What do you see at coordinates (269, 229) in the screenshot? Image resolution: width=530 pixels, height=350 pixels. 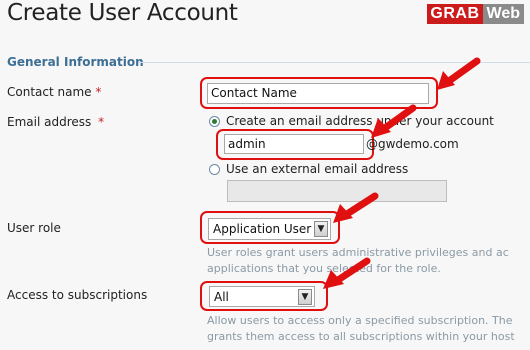 I see `user-role-select: Application User ▼` at bounding box center [269, 229].